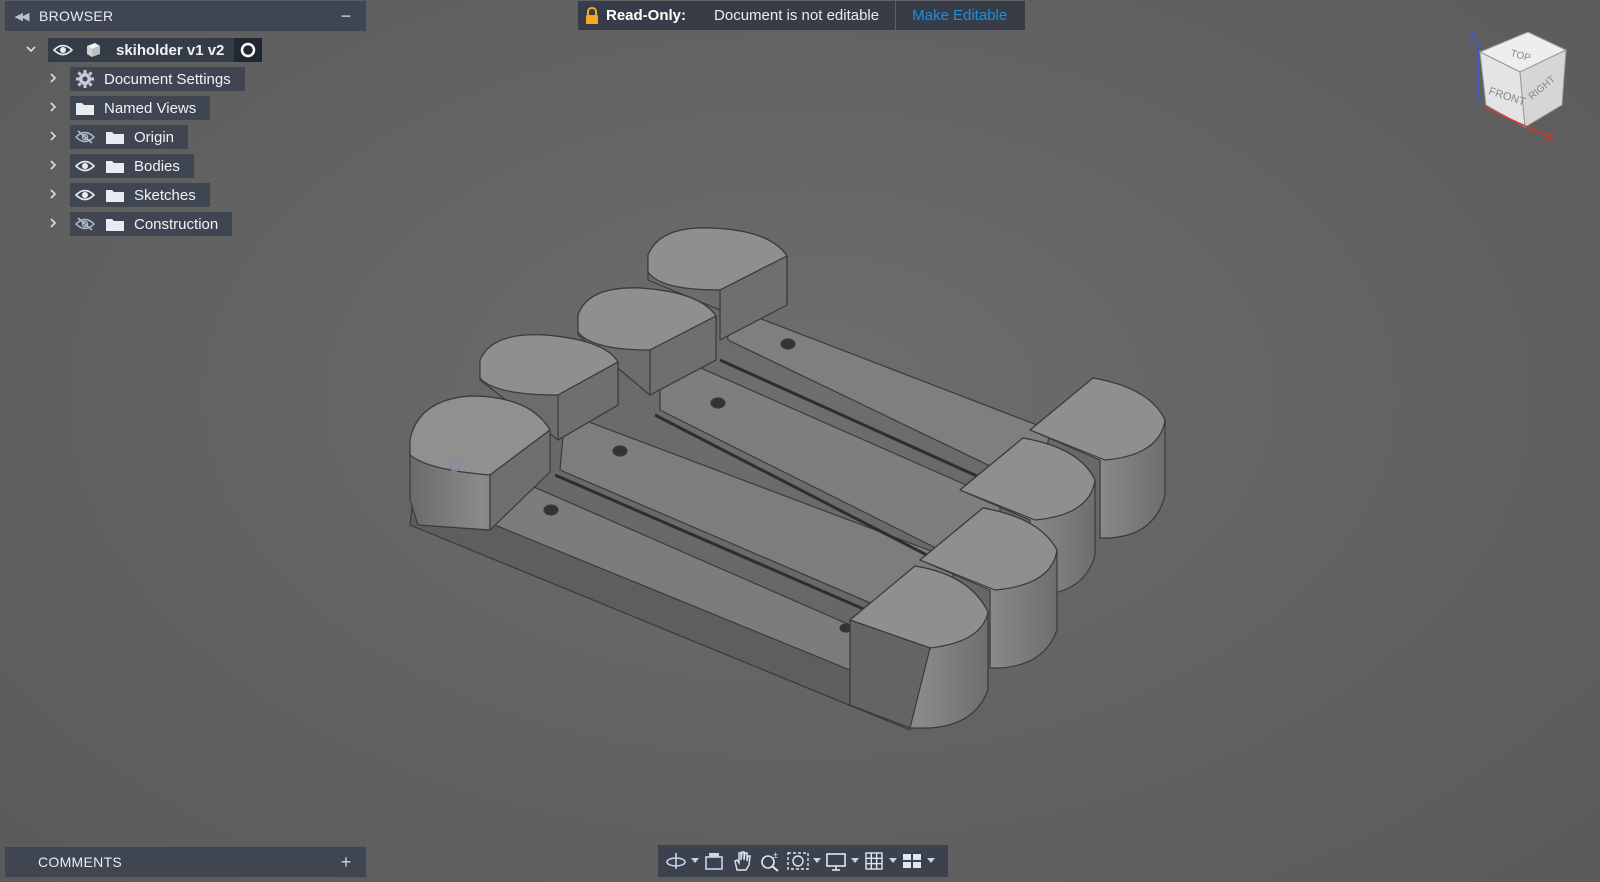  I want to click on tree-item-label: Named Views, so click(150, 108).